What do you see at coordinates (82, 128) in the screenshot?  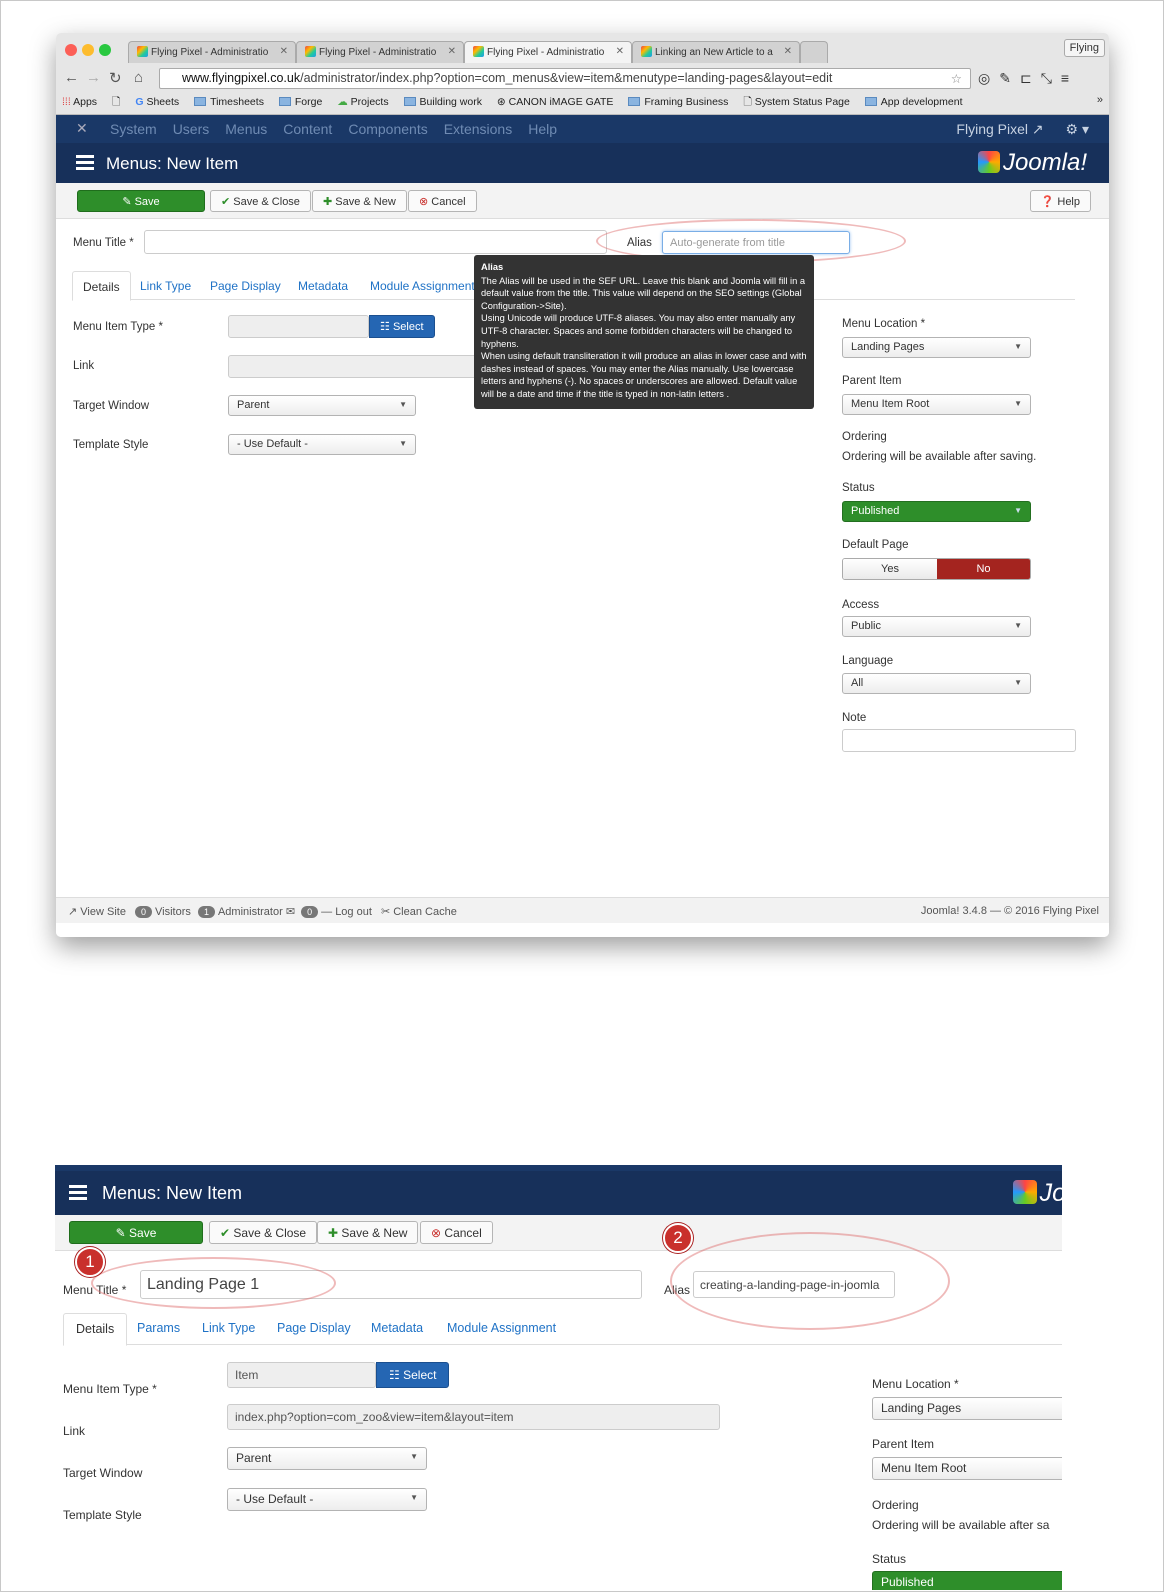 I see `joomla-small-icon: ✕` at bounding box center [82, 128].